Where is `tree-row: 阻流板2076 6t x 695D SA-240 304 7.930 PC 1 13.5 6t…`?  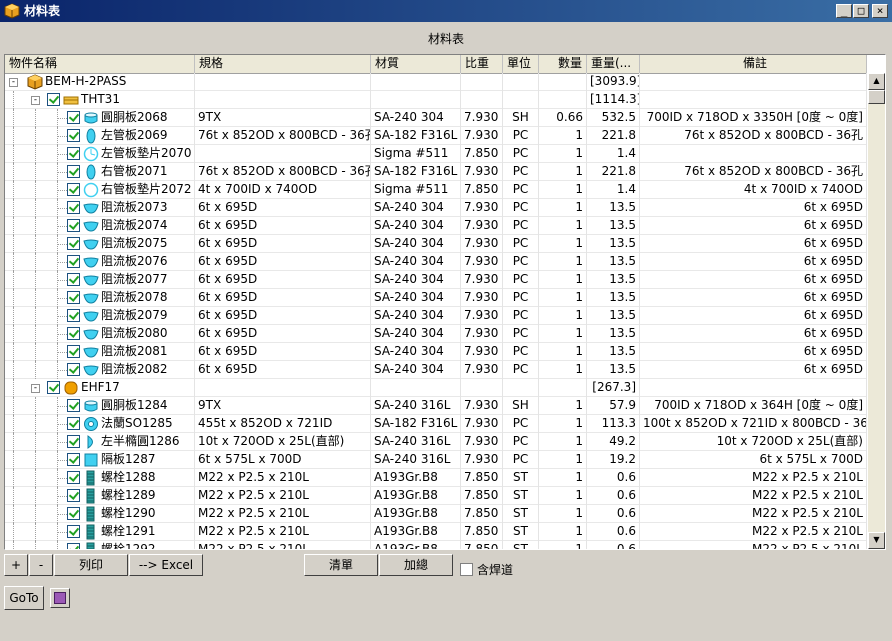 tree-row: 阻流板2076 6t x 695D SA-240 304 7.930 PC 1 13.5 6t… is located at coordinates (436, 262).